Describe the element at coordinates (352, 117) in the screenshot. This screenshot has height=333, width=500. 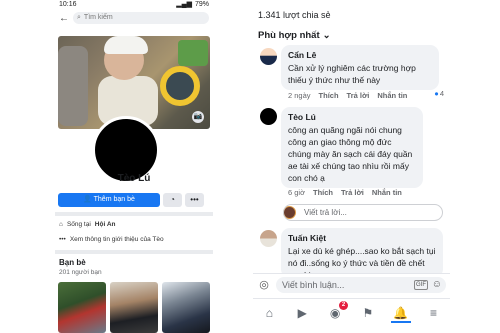
I see `commenter-name: Tèo Lú` at that location.